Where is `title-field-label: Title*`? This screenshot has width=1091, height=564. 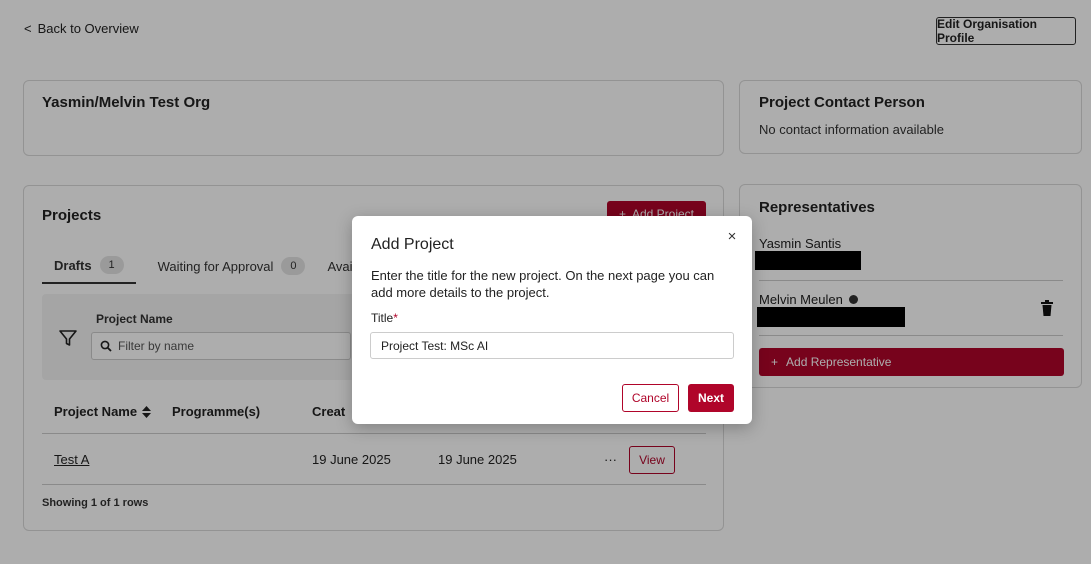
title-field-label: Title* is located at coordinates (384, 318).